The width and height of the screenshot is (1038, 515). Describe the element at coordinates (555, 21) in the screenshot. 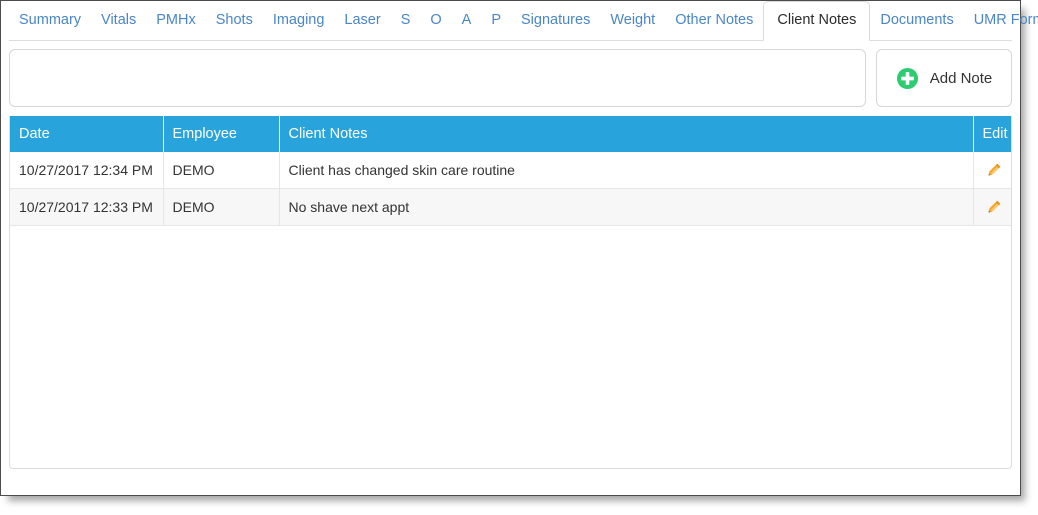

I see `tab-signatures: Signatures` at that location.